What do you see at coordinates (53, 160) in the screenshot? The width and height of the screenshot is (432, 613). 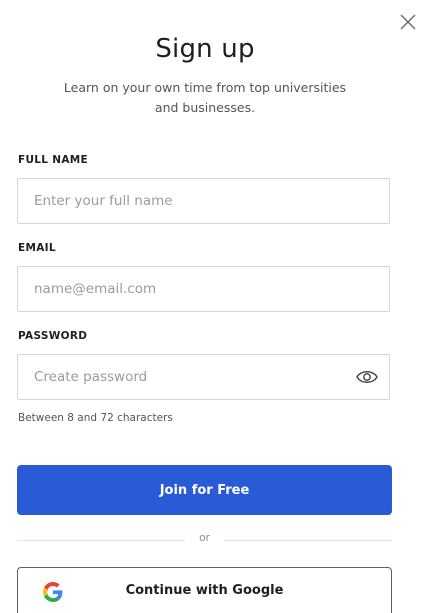 I see `full-name-label: FULL NAME` at bounding box center [53, 160].